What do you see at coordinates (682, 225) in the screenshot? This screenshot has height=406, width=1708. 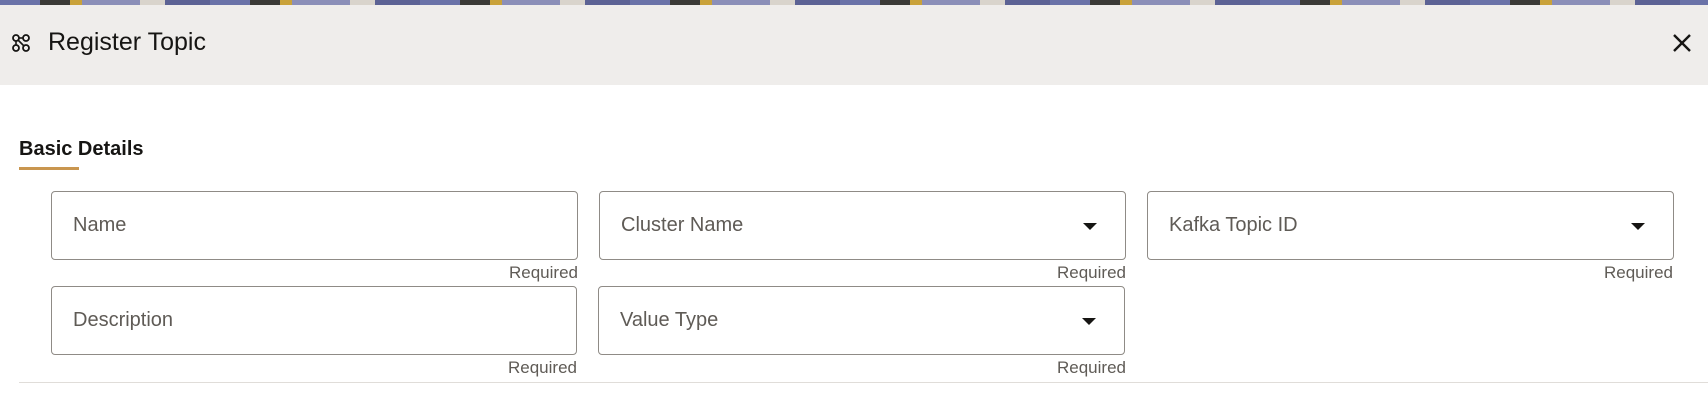 I see `cluster-name-label: Cluster Name` at bounding box center [682, 225].